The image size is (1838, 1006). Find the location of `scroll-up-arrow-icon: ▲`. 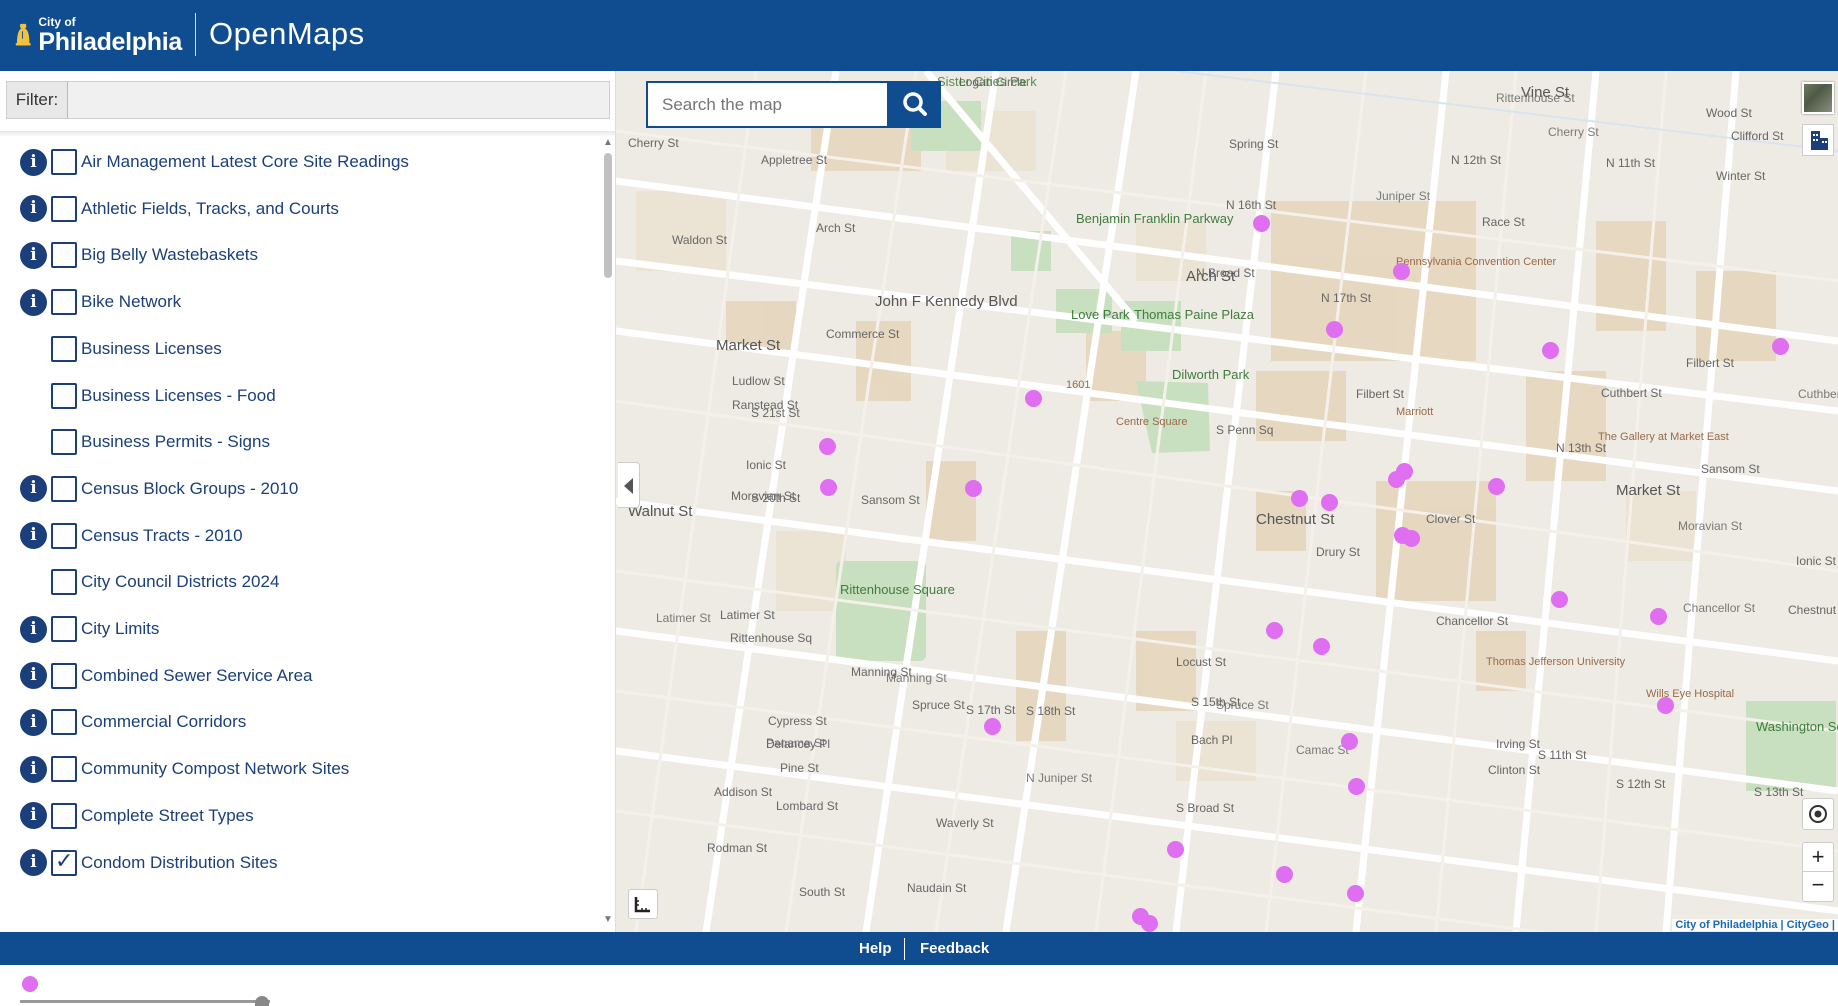

scroll-up-arrow-icon: ▲ is located at coordinates (608, 144).